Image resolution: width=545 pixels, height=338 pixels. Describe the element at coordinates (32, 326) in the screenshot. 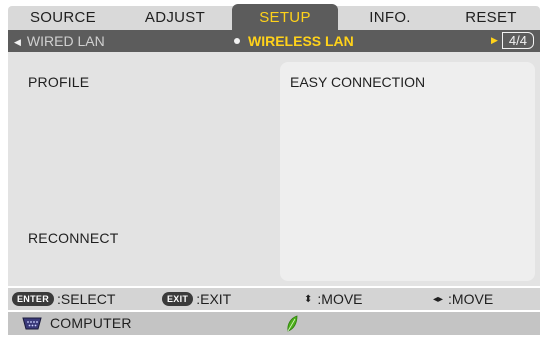

I see `computer-connector-icon` at that location.